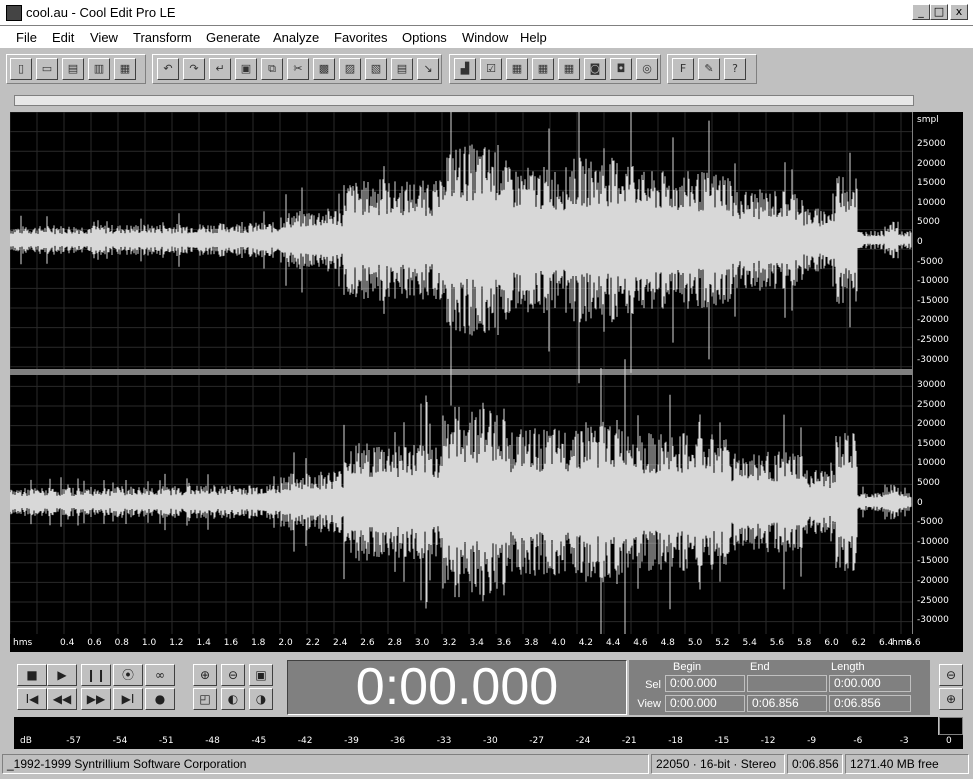  I want to click on time-label: 5.8, so click(804, 643).